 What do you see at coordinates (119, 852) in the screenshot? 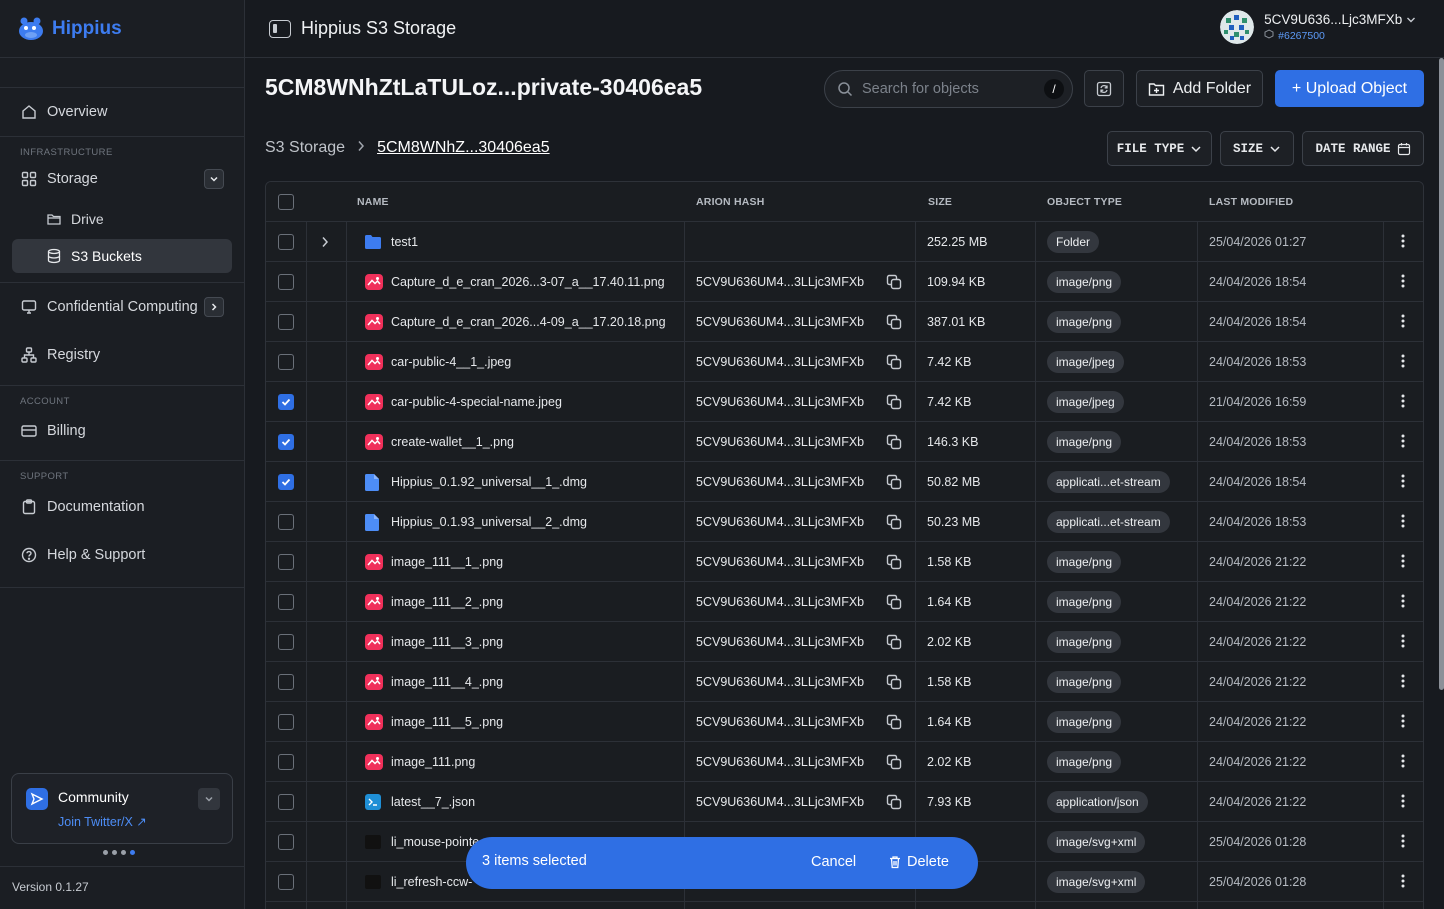
I see `carousel-dots` at bounding box center [119, 852].